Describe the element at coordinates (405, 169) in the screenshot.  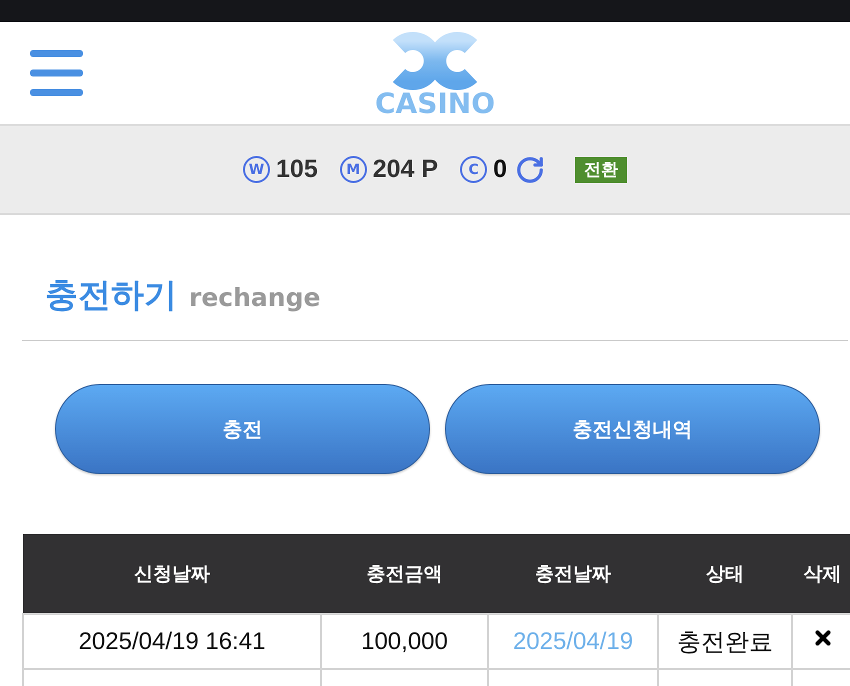
I see `balance-amount: 204 P` at that location.